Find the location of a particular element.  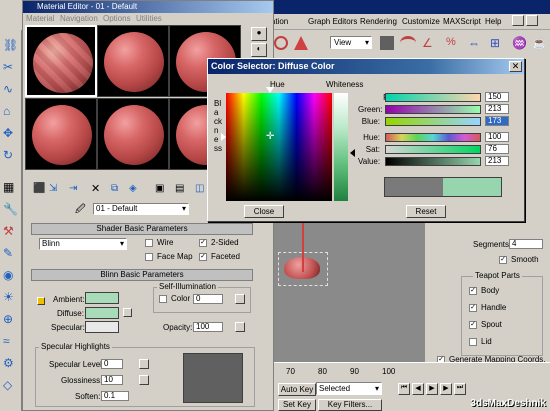

green-slider is located at coordinates (433, 109).